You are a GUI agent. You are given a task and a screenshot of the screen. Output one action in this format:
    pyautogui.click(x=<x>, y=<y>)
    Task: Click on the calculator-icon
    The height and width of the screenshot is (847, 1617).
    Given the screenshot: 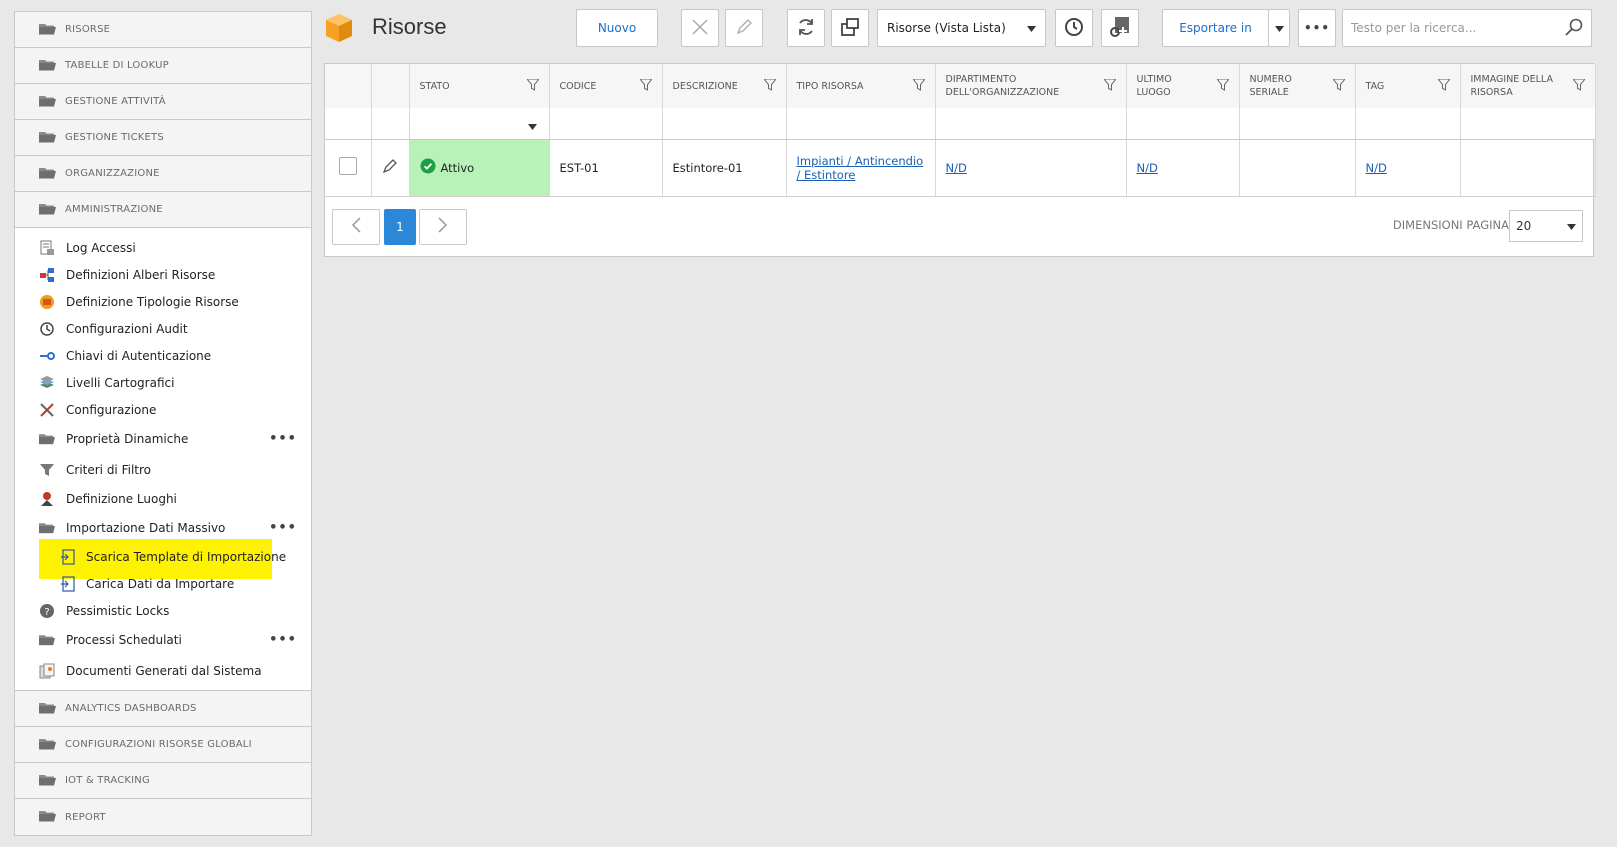 What is the action you would take?
    pyautogui.click(x=1120, y=28)
    